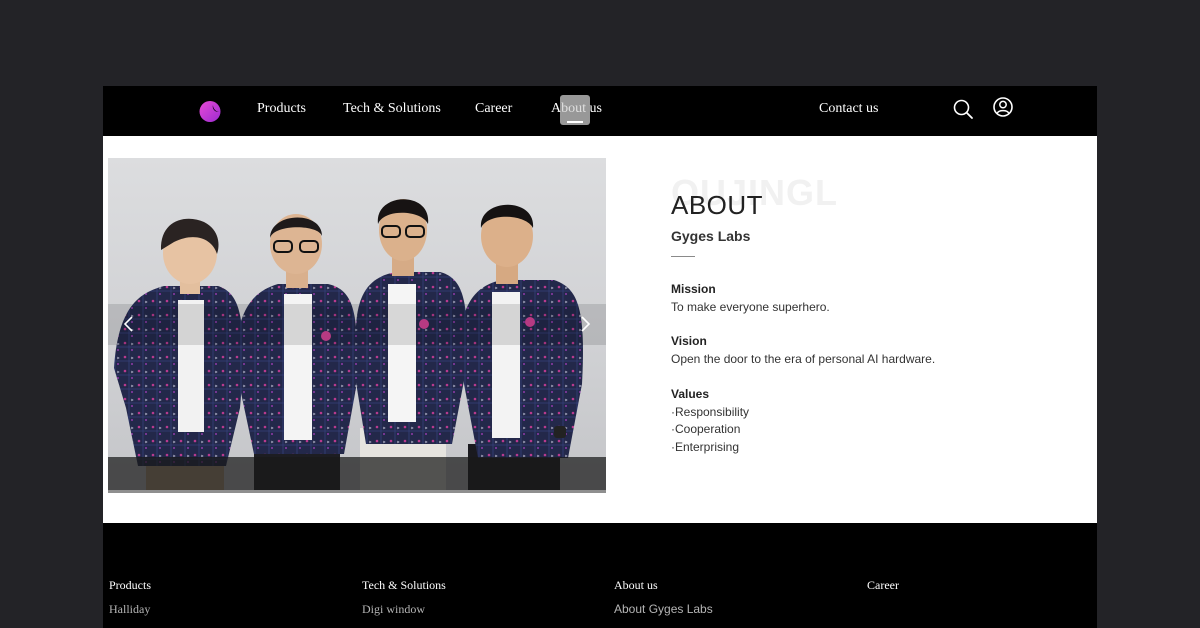 The height and width of the screenshot is (628, 1200). I want to click on footer-link-halliday: Halliday, so click(129, 609).